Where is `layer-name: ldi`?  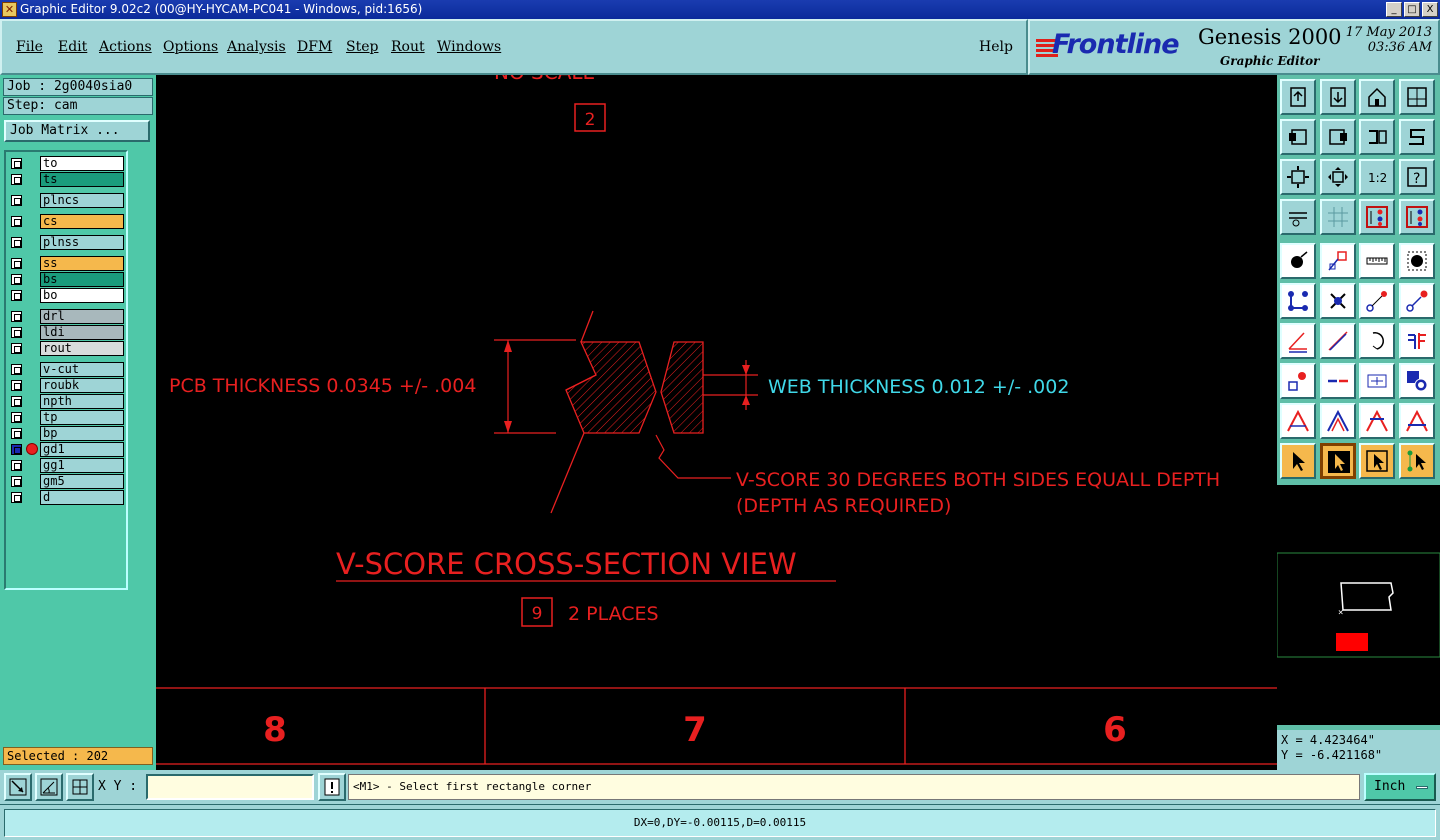
layer-name: ldi is located at coordinates (82, 332).